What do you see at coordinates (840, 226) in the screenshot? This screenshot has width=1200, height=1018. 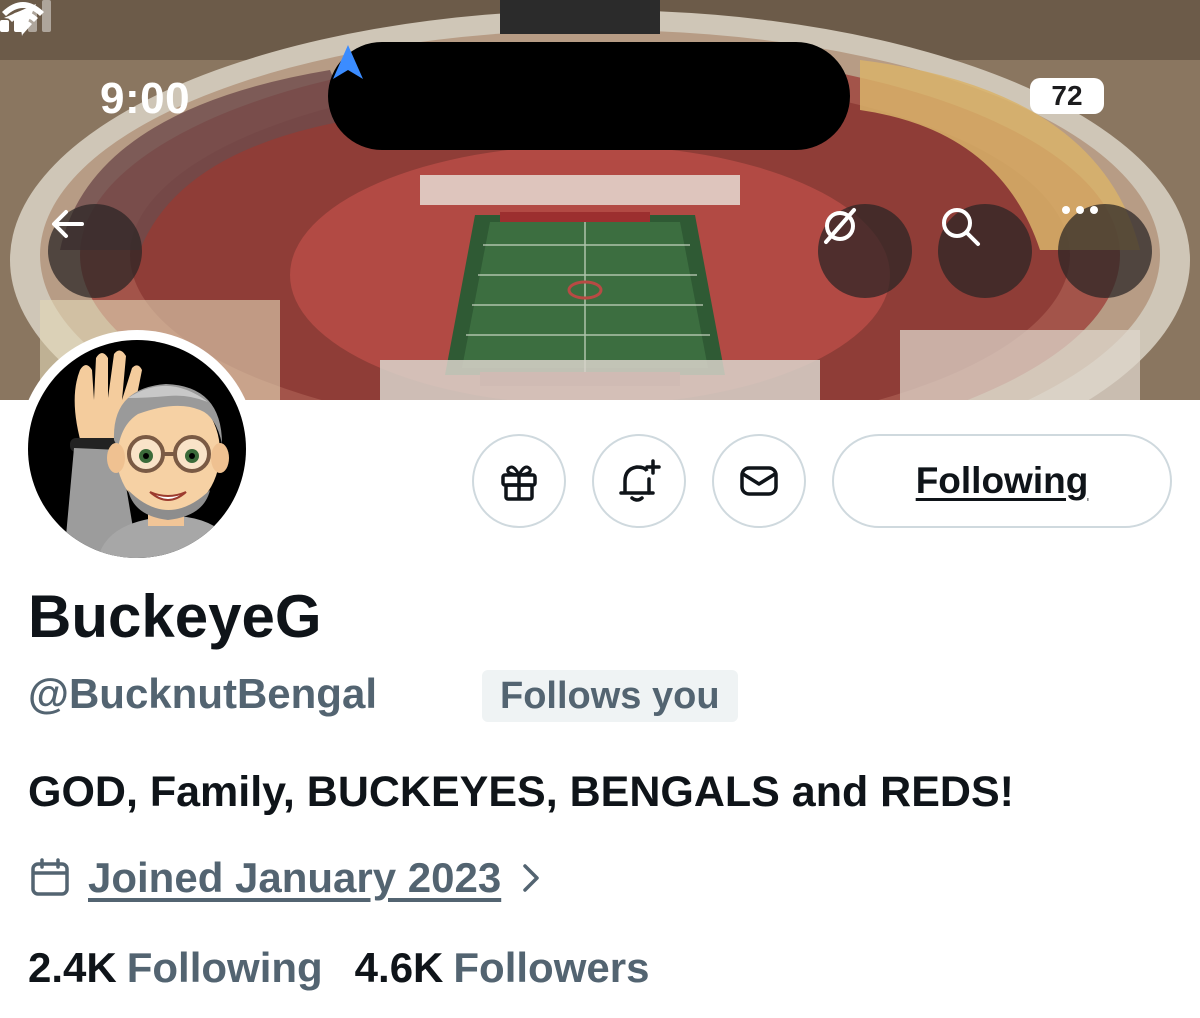 I see `grok-icon` at bounding box center [840, 226].